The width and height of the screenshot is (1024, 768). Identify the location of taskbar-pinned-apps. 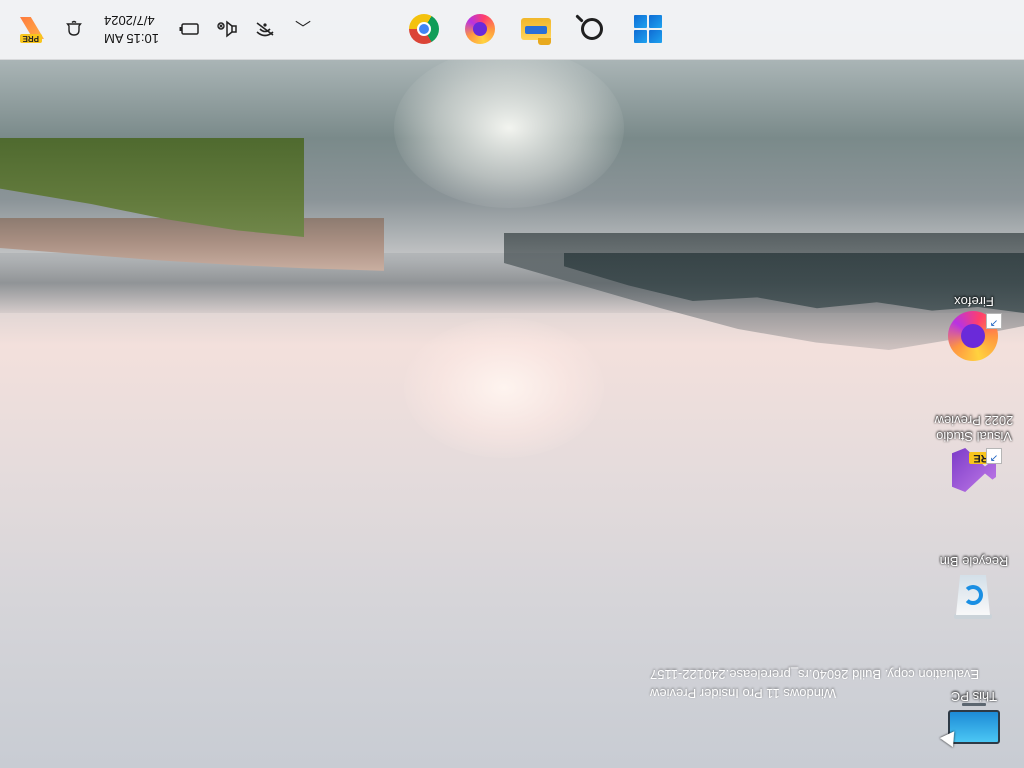
(536, 29).